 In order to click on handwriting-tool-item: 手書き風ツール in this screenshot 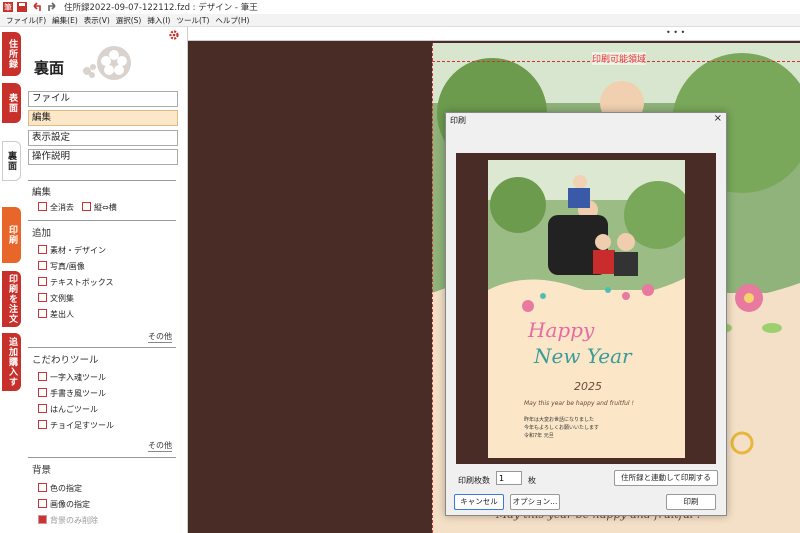, I will do `click(72, 394)`.